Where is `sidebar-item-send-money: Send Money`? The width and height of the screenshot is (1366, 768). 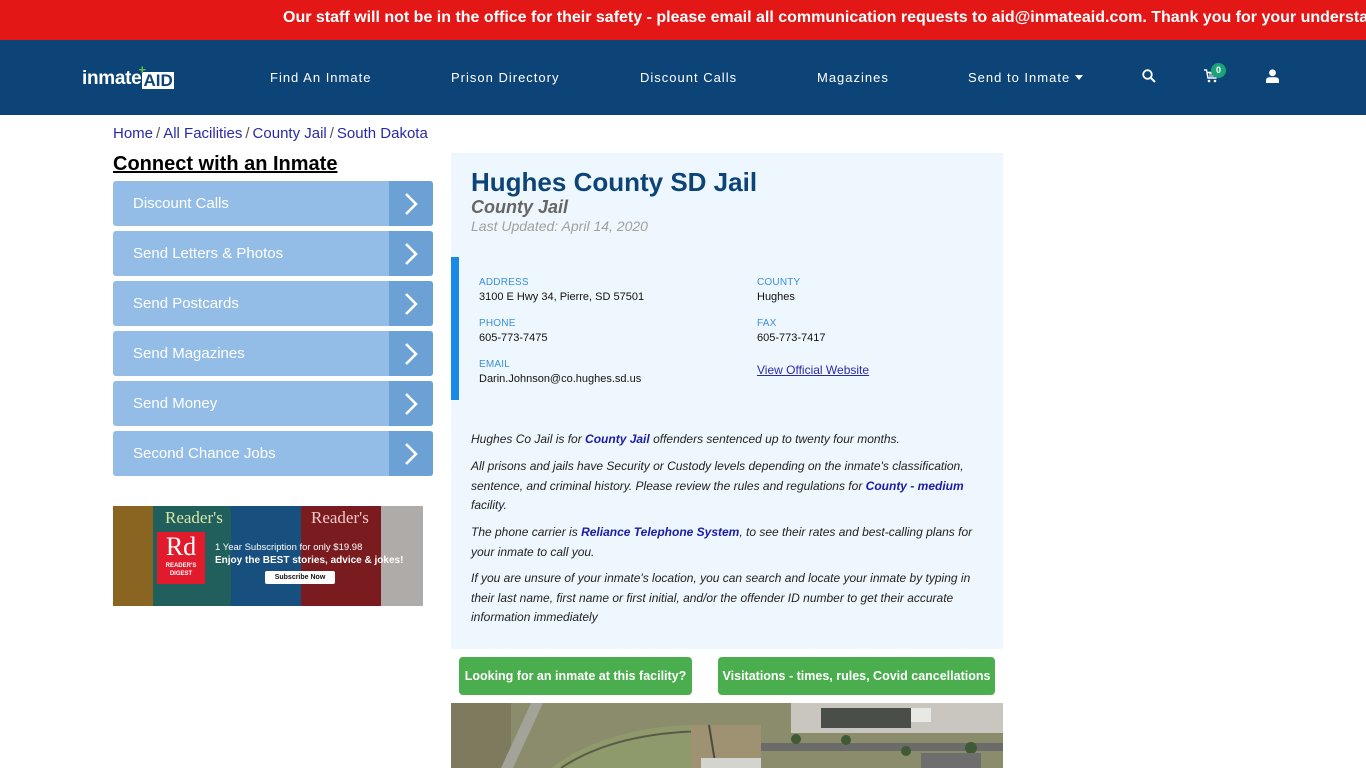
sidebar-item-send-money: Send Money is located at coordinates (273, 403).